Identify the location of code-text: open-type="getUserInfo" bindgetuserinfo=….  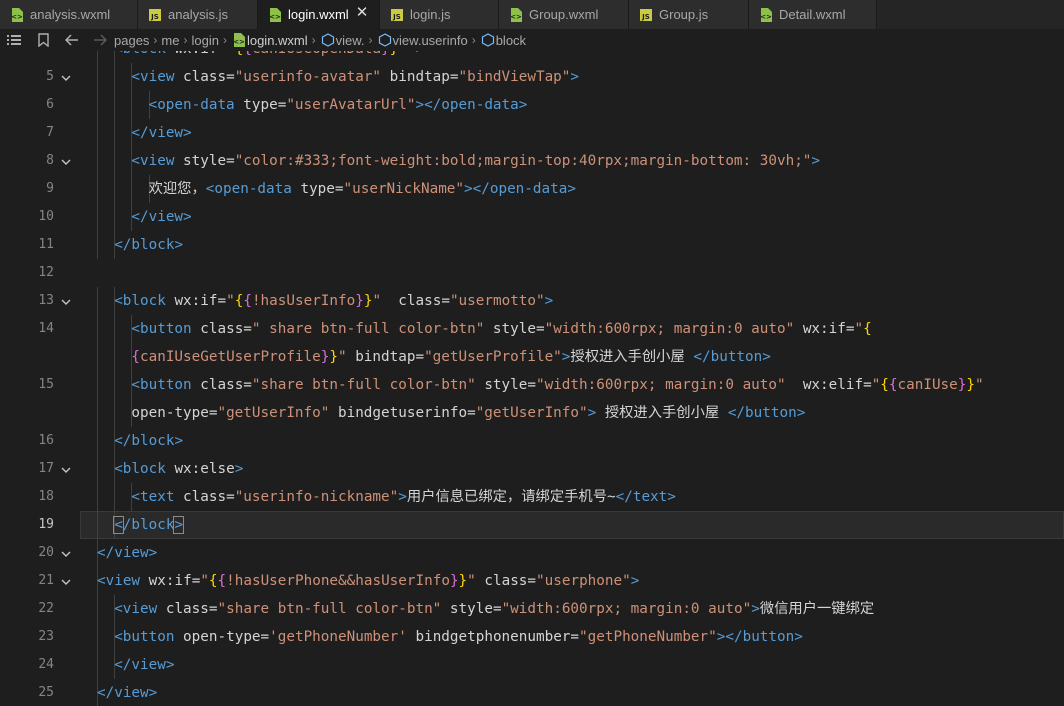
(468, 413).